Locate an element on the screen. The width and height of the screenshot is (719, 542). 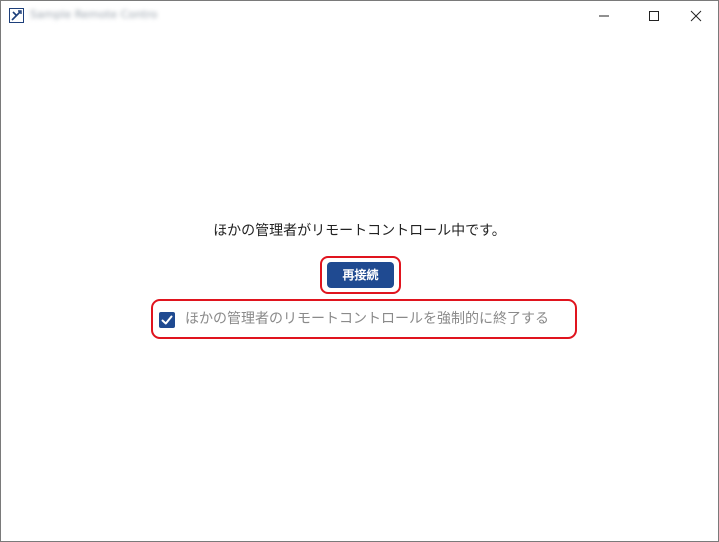
close-icon is located at coordinates (696, 16).